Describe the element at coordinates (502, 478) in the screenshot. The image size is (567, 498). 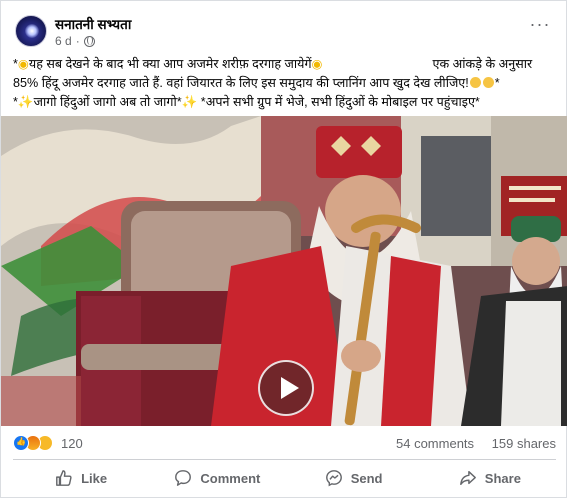
I see `share-label: Share` at that location.